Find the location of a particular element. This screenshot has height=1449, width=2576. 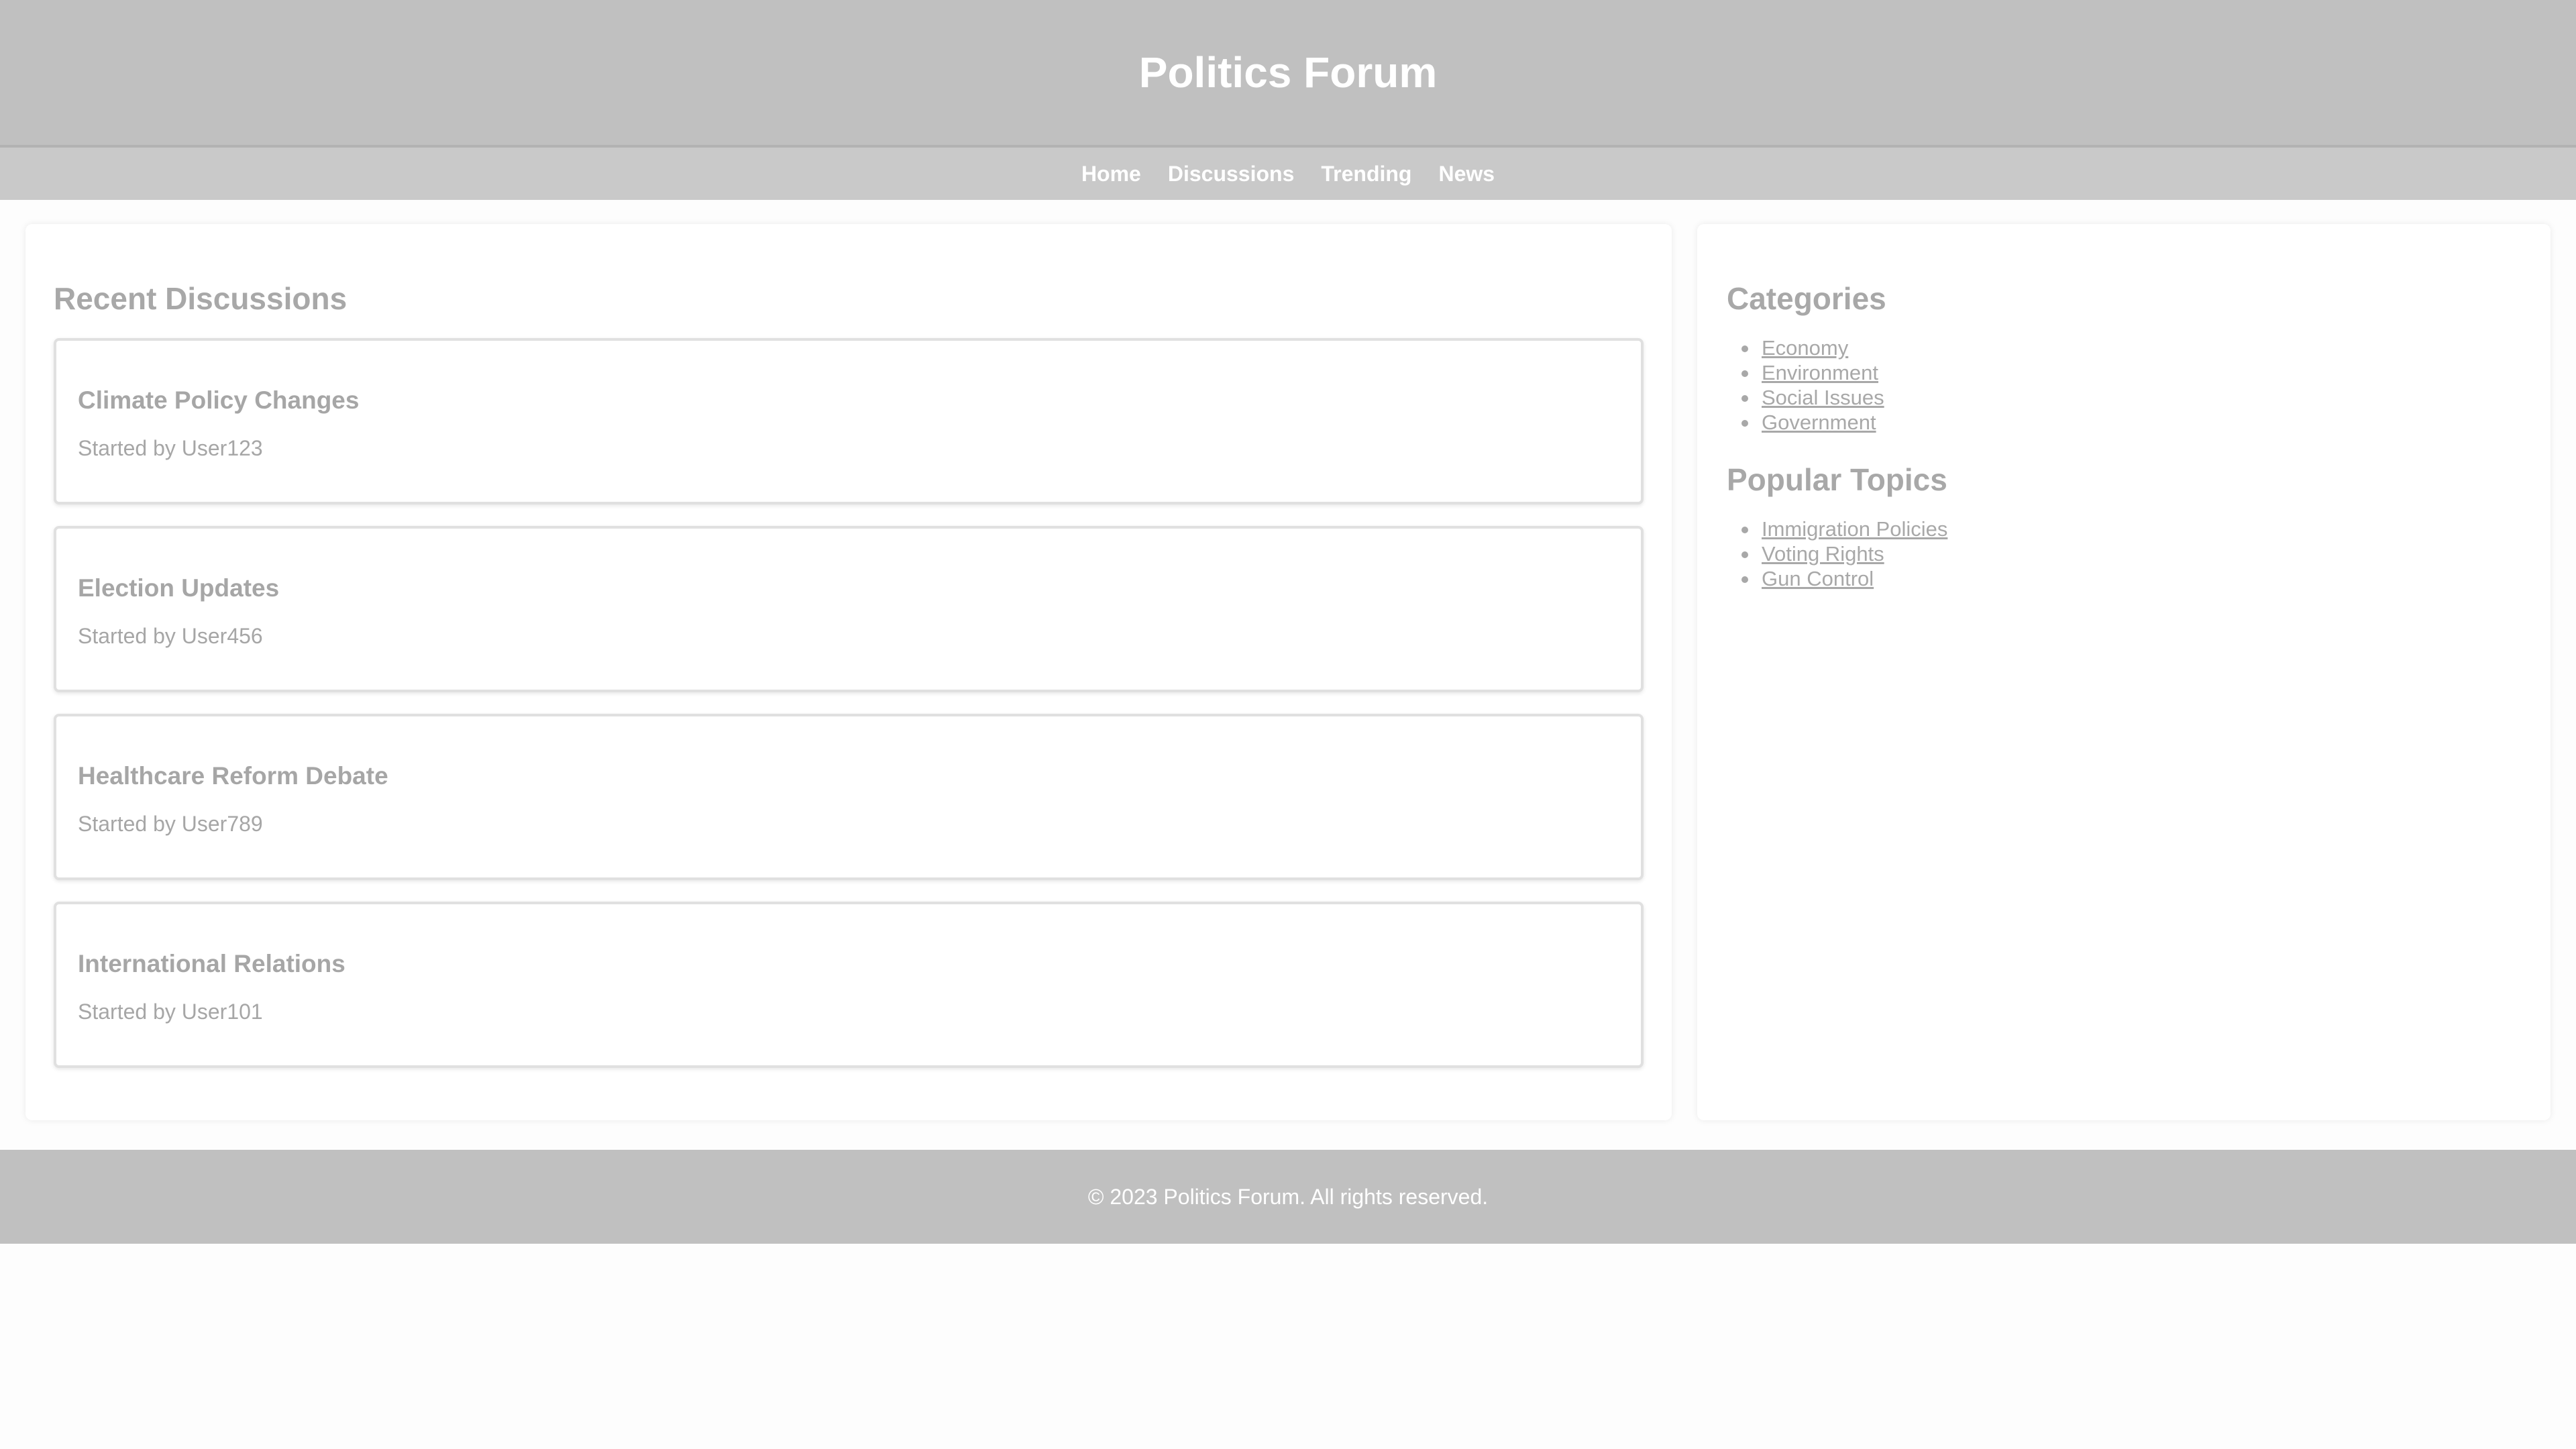

category-link-economy: Economy is located at coordinates (1805, 348).